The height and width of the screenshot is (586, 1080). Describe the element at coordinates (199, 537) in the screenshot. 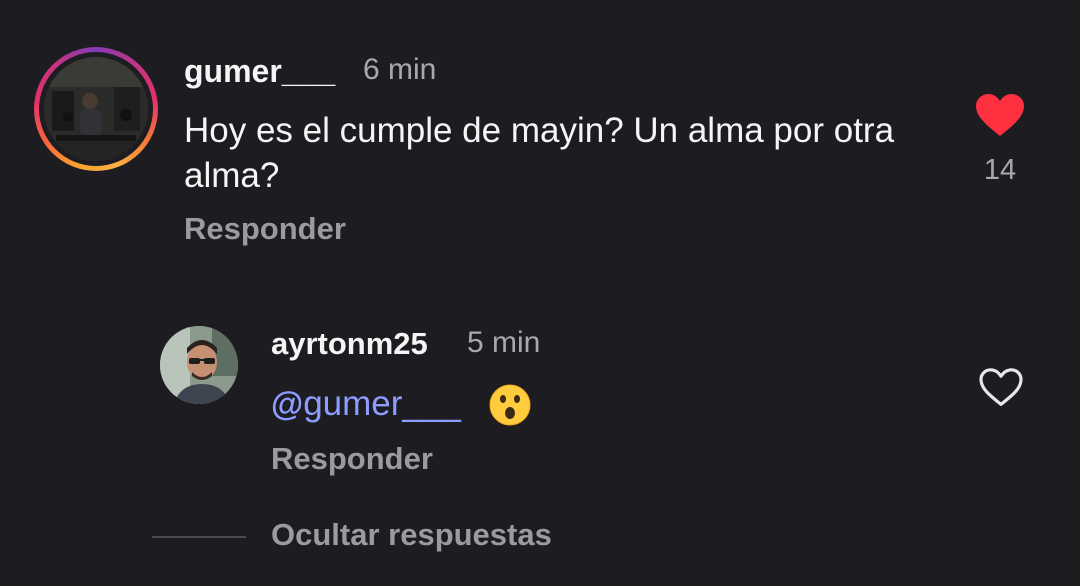

I see `thread-divider-line` at that location.